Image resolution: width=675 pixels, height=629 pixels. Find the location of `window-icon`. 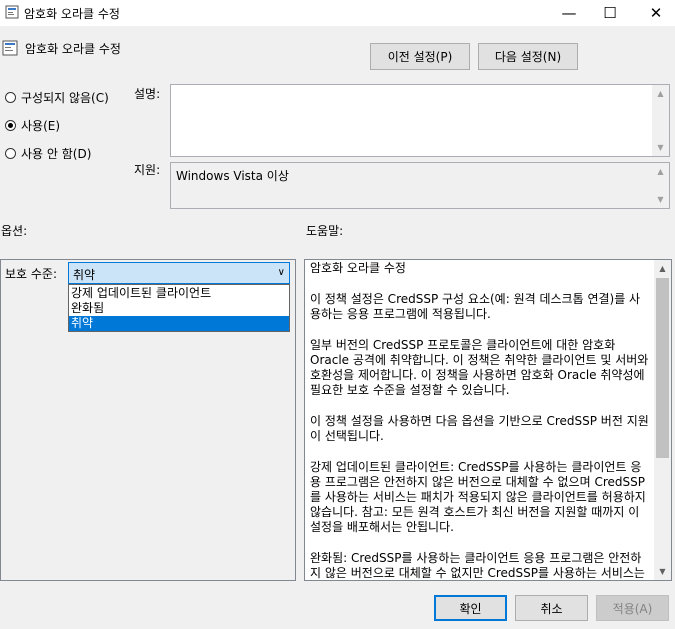

window-icon is located at coordinates (12, 12).